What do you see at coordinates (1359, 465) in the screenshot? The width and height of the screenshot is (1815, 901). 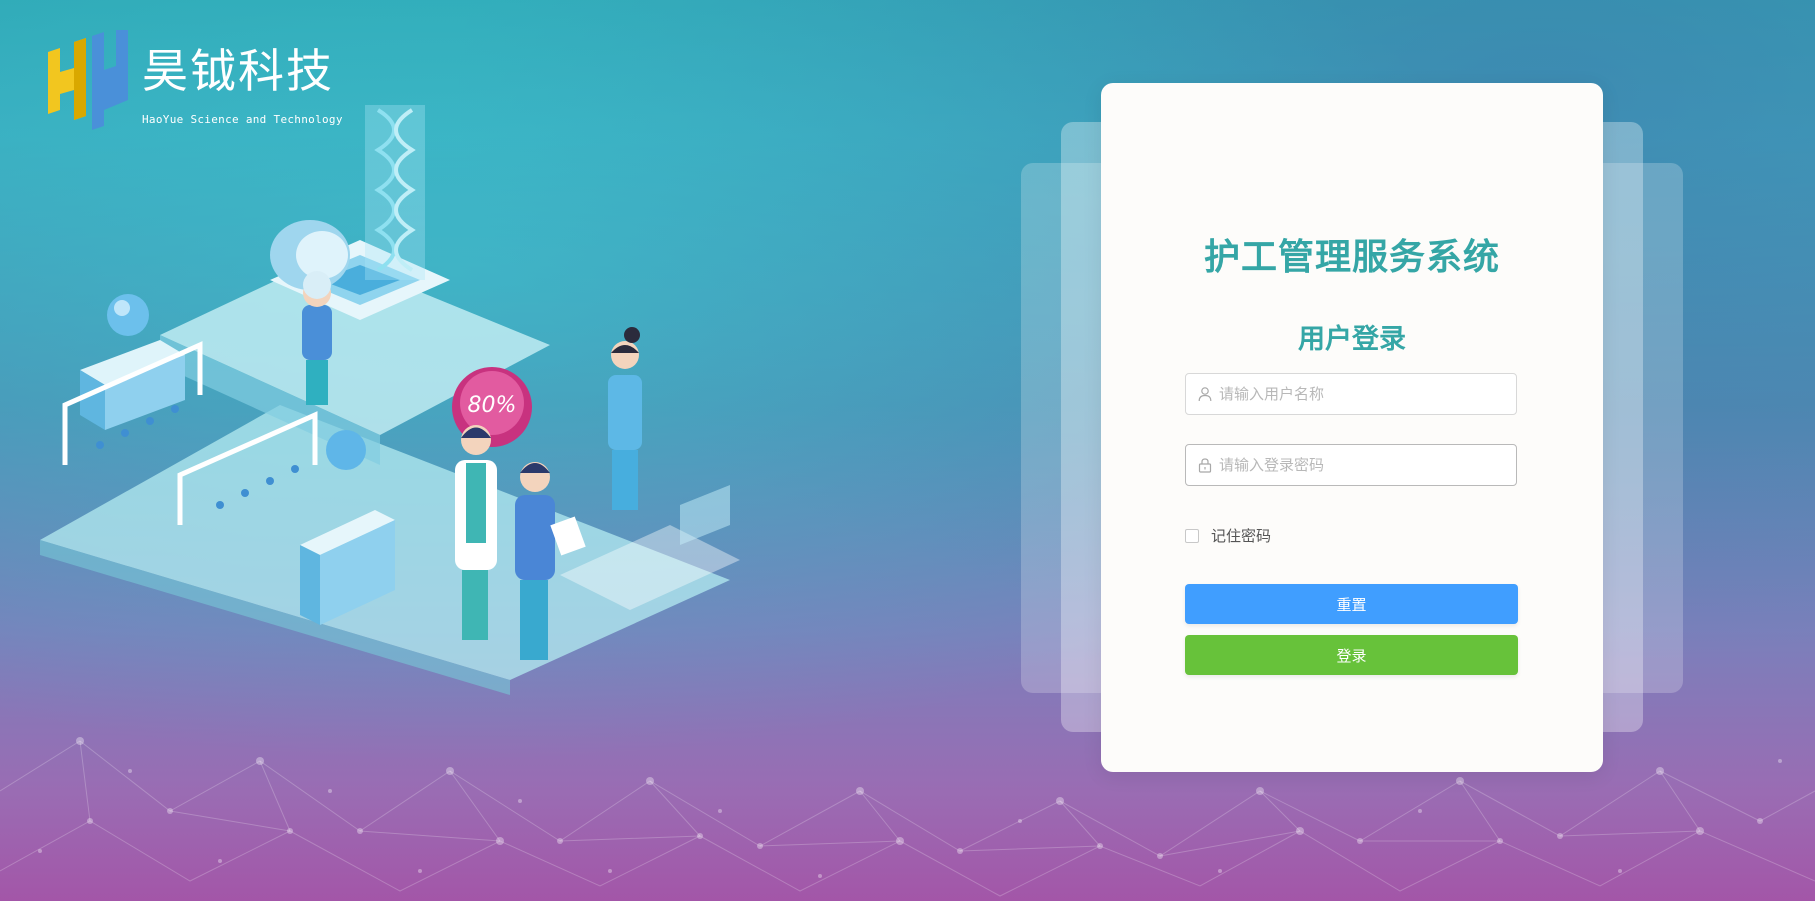 I see `password-input` at bounding box center [1359, 465].